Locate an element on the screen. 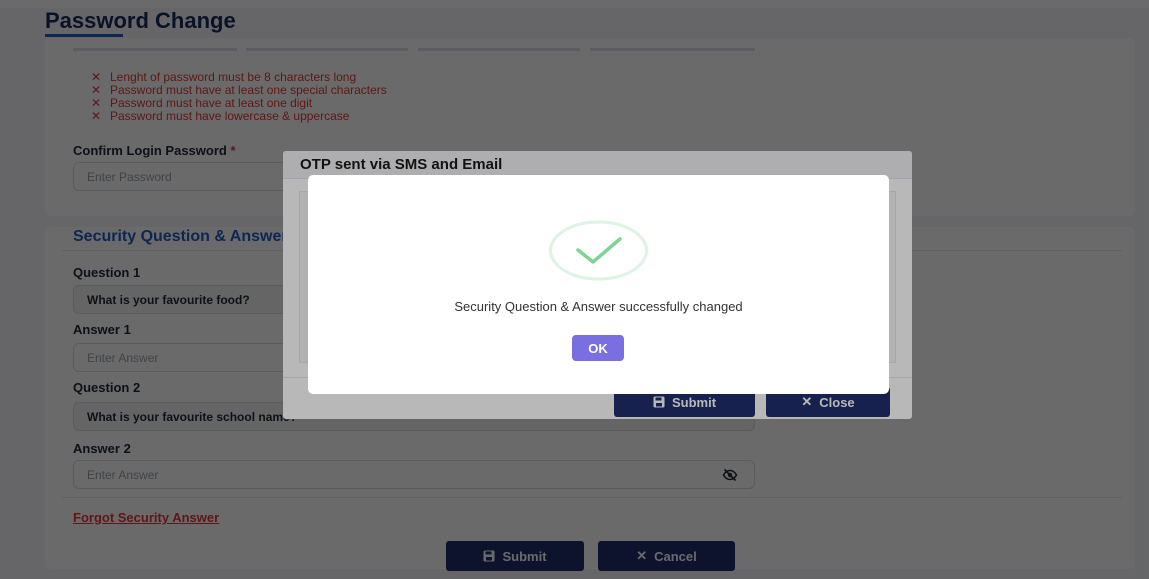 The image size is (1149, 579). ok-button: OK is located at coordinates (598, 348).